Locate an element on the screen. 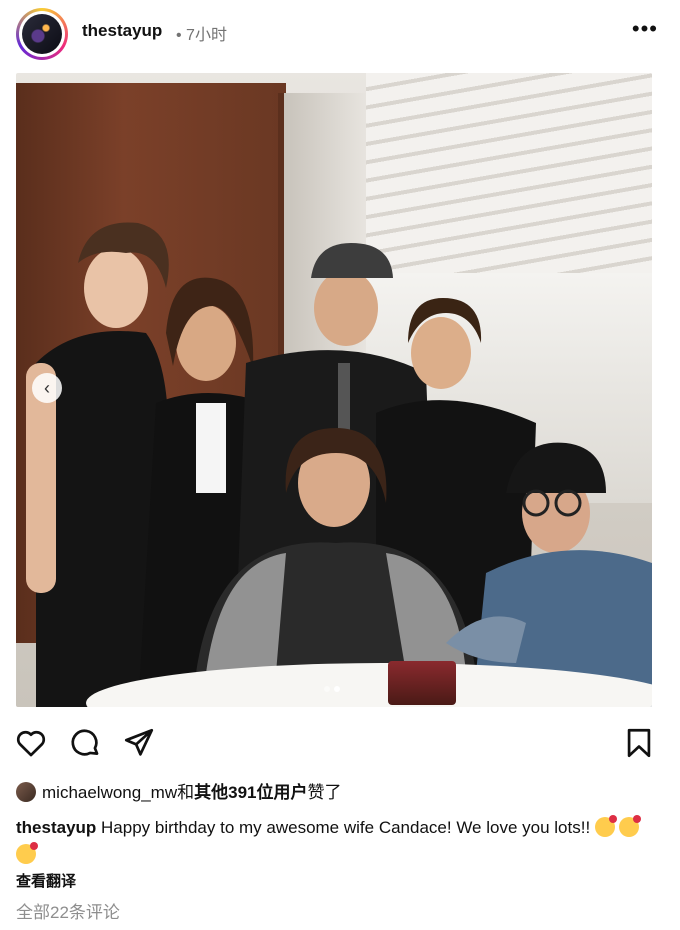 The width and height of the screenshot is (680, 930). carousel-dots is located at coordinates (332, 688).